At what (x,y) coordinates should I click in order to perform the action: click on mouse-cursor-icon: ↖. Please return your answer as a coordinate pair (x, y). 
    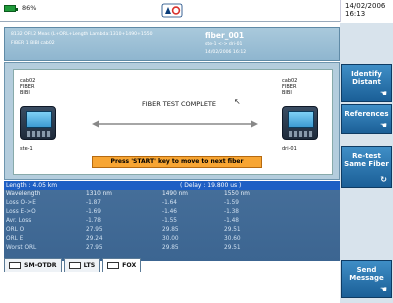
    Looking at the image, I should click on (237, 101).